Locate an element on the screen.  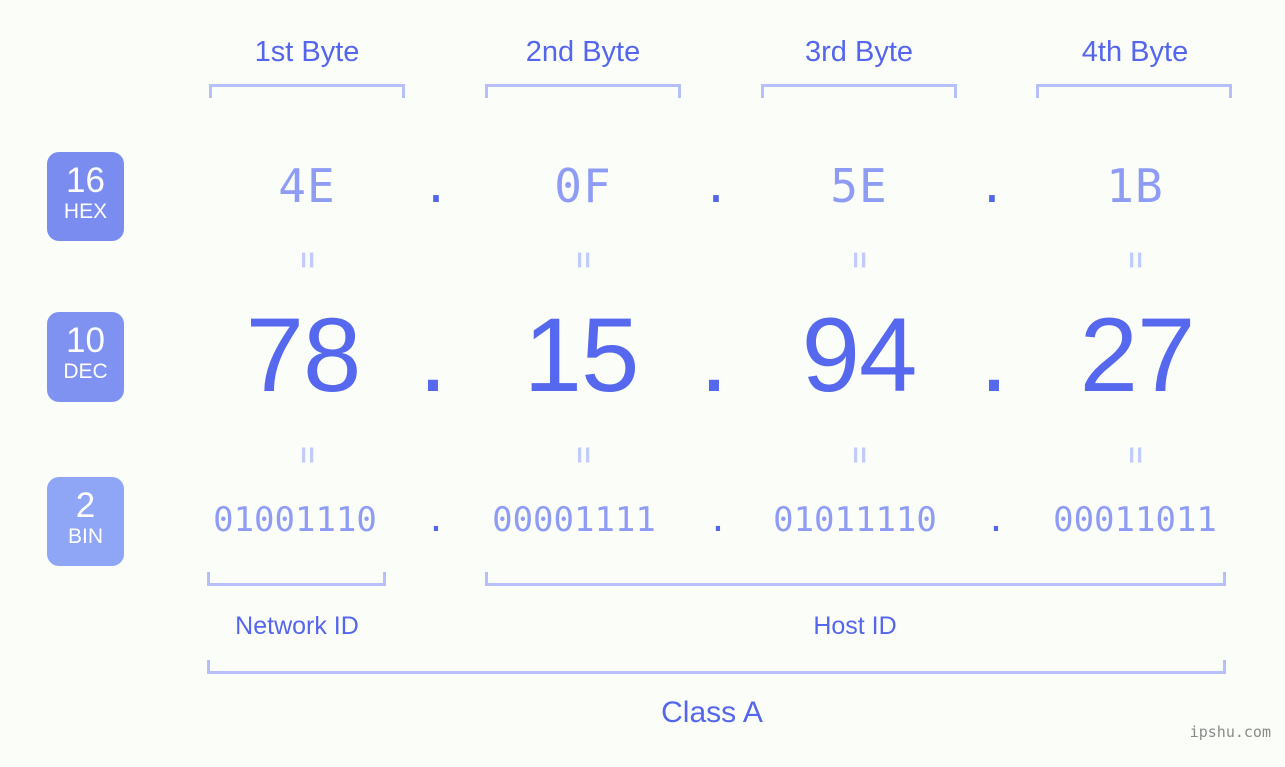
hex-octet-3: 5E is located at coordinates (859, 186).